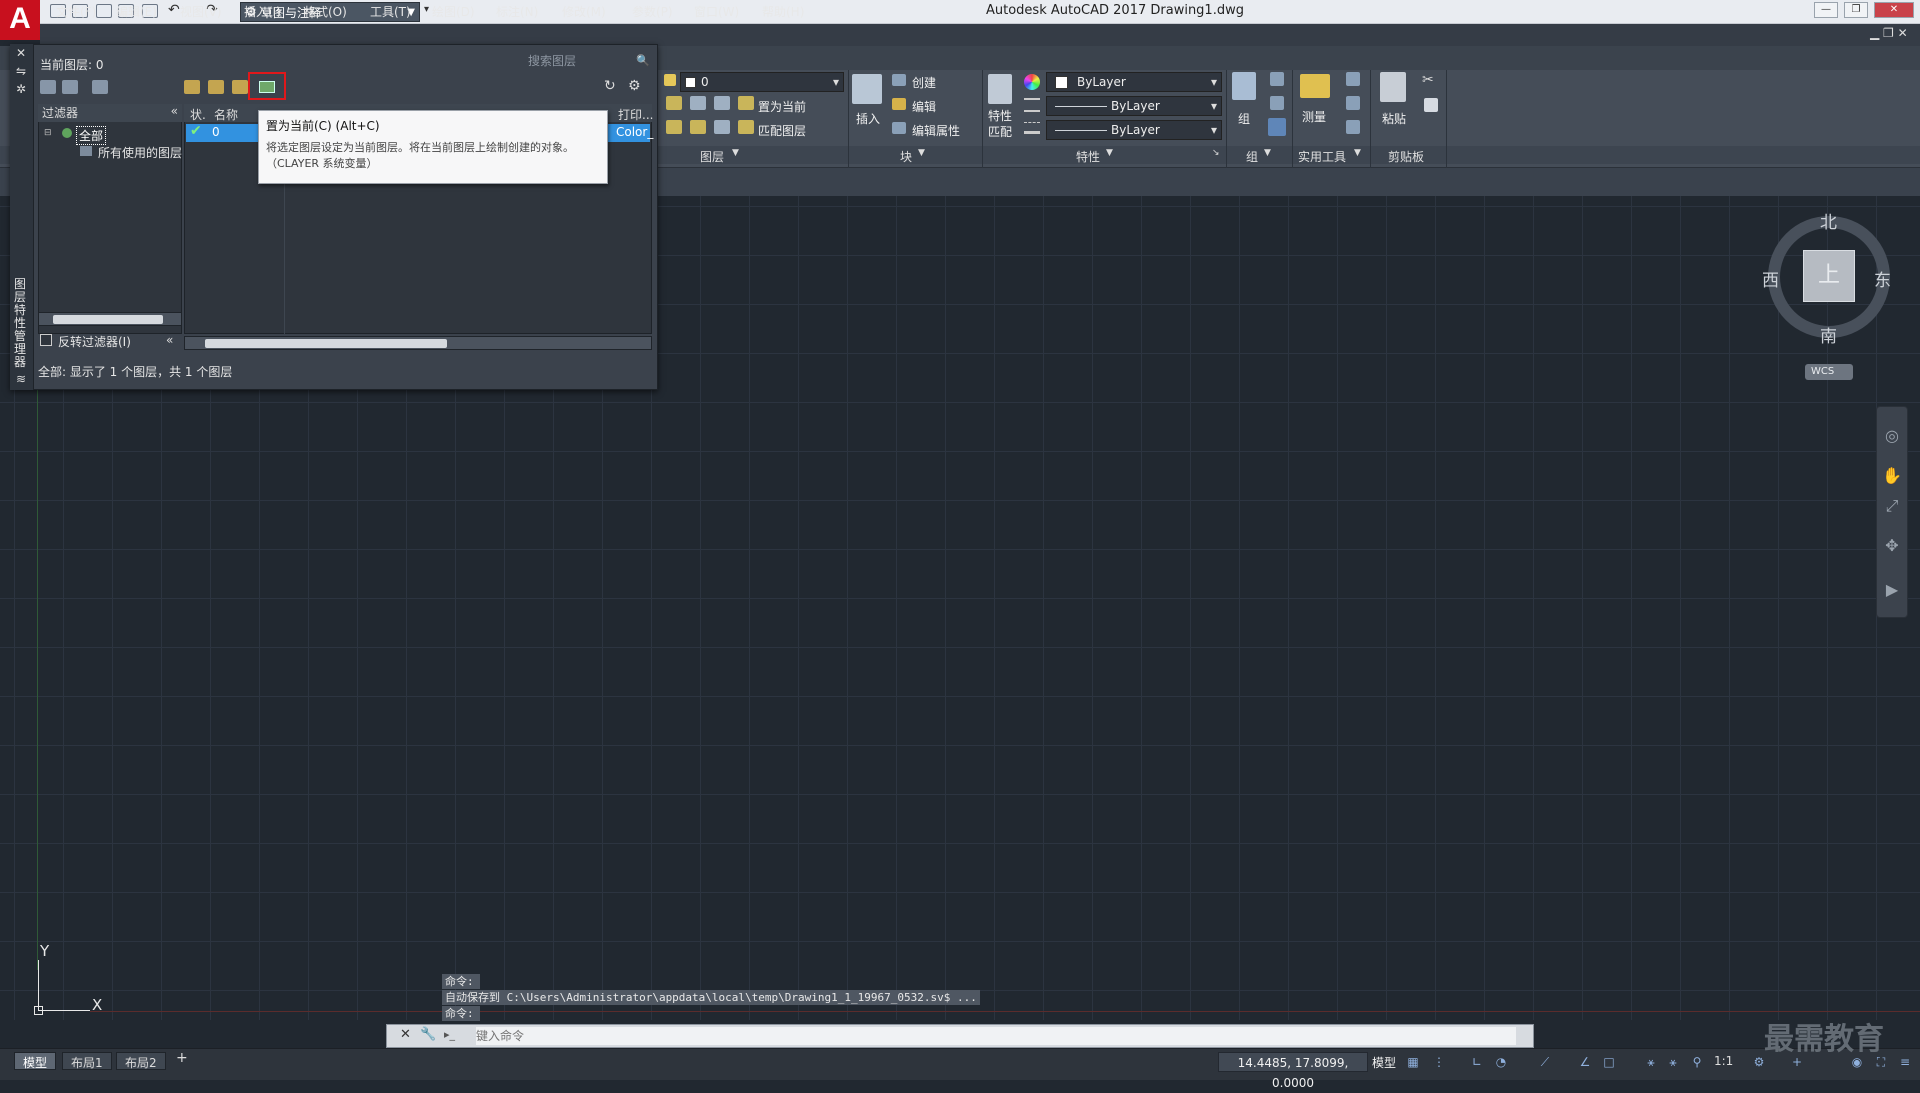 The width and height of the screenshot is (1920, 1093). Describe the element at coordinates (453, 11) in the screenshot. I see `menu-draw: 绘图(D)` at that location.